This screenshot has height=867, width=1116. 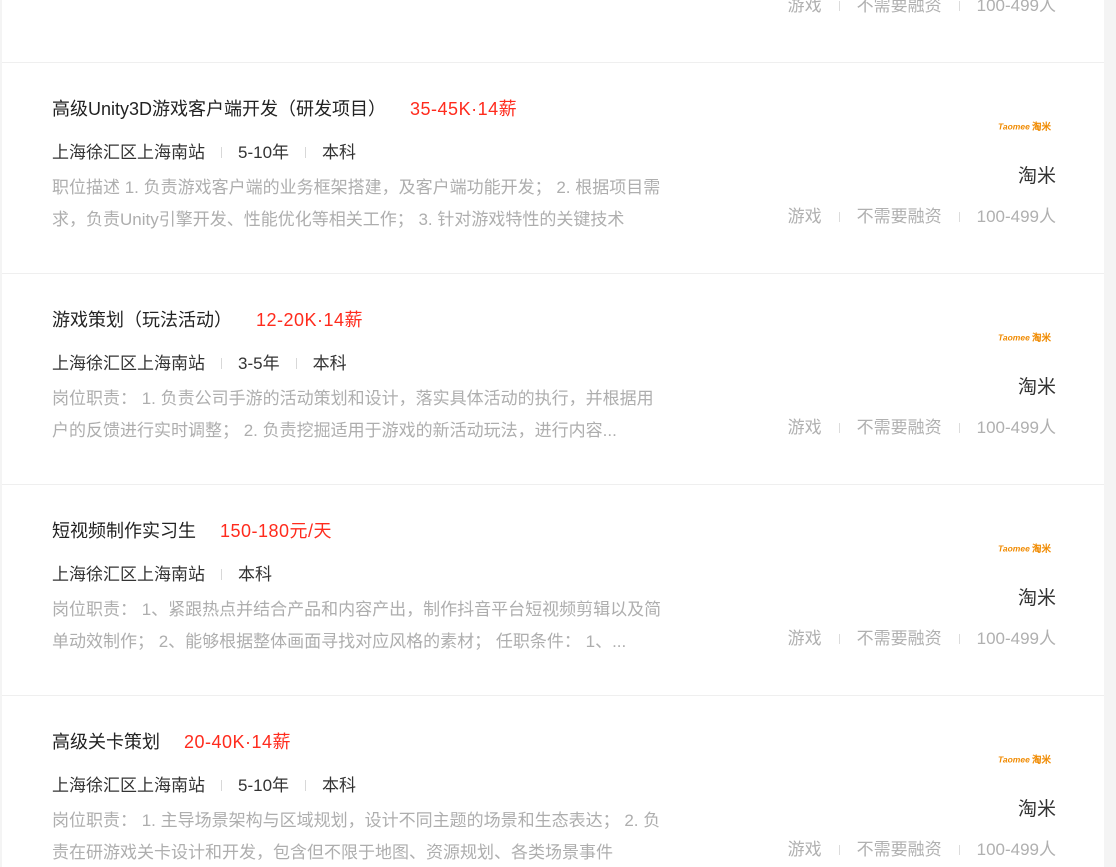 What do you see at coordinates (171, 742) in the screenshot?
I see `job-title-row: 高级关卡策划 20-40K·14薪` at bounding box center [171, 742].